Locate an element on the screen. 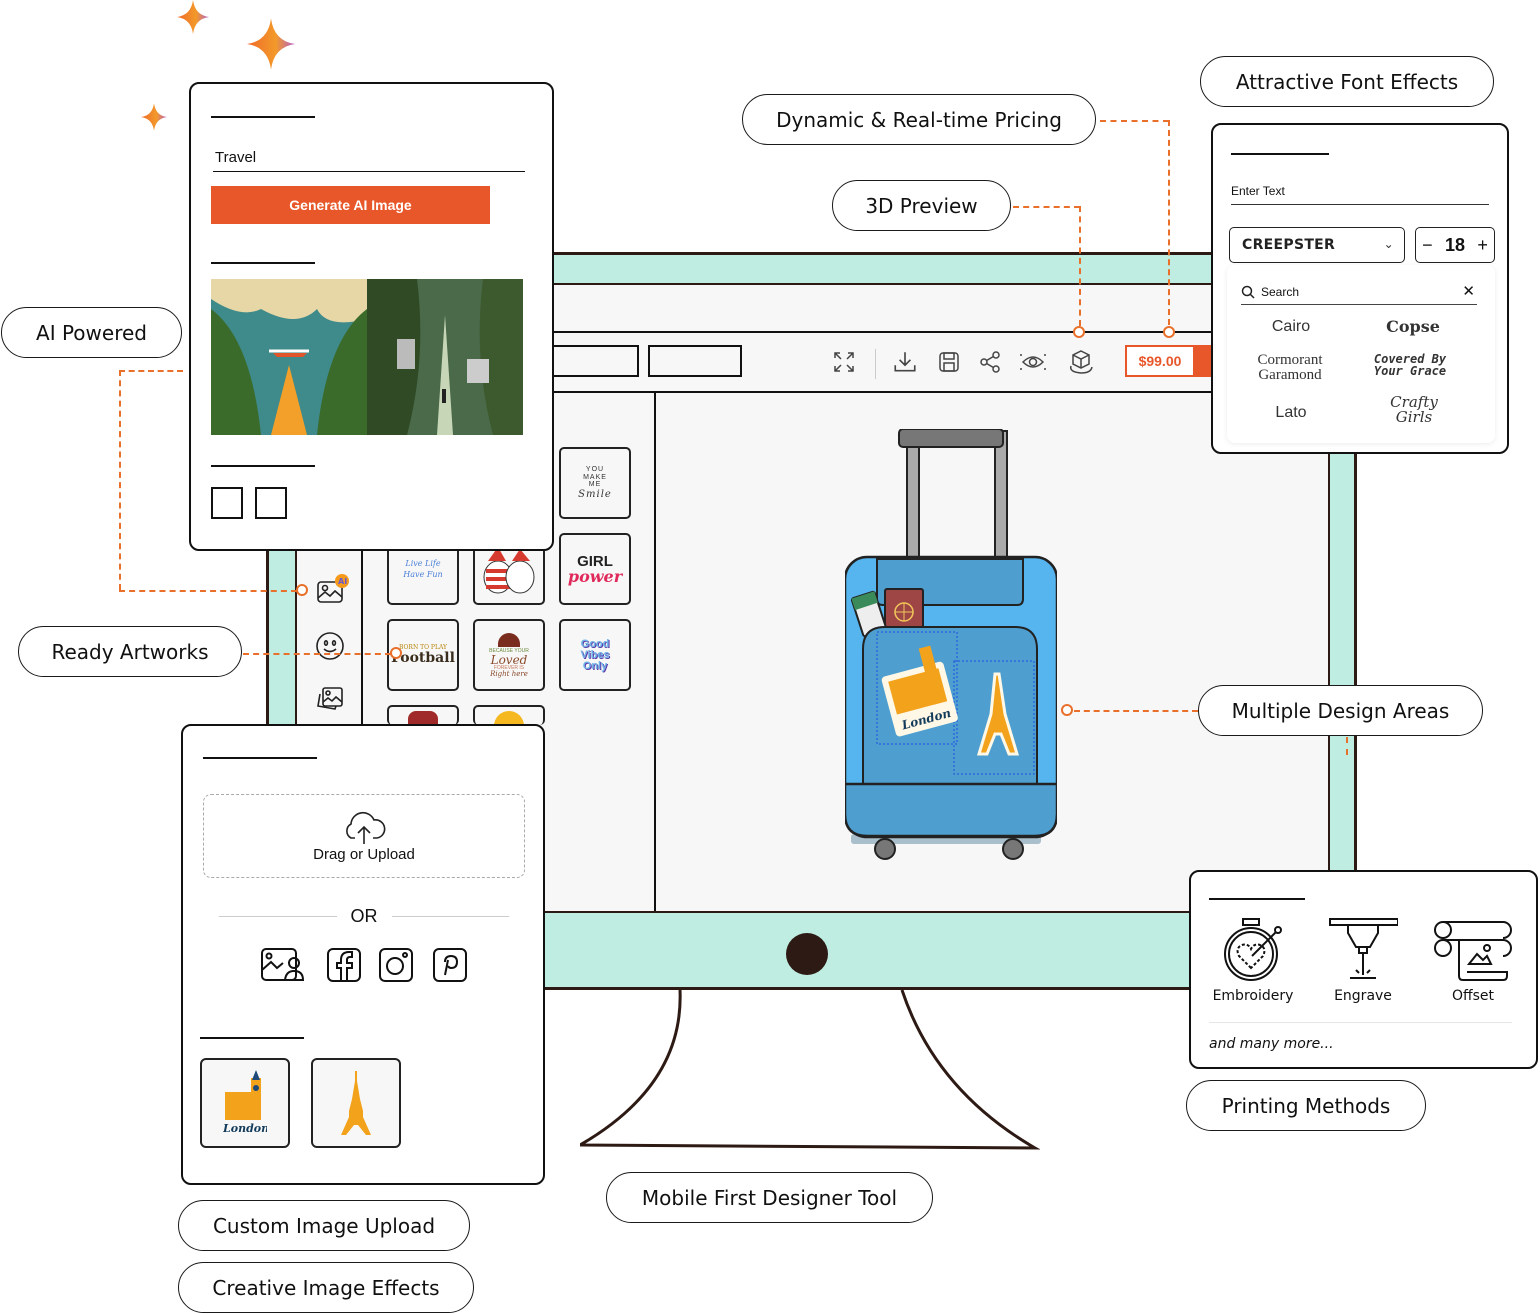 This screenshot has height=1314, width=1540. 3d-preview-icon is located at coordinates (1081, 362).